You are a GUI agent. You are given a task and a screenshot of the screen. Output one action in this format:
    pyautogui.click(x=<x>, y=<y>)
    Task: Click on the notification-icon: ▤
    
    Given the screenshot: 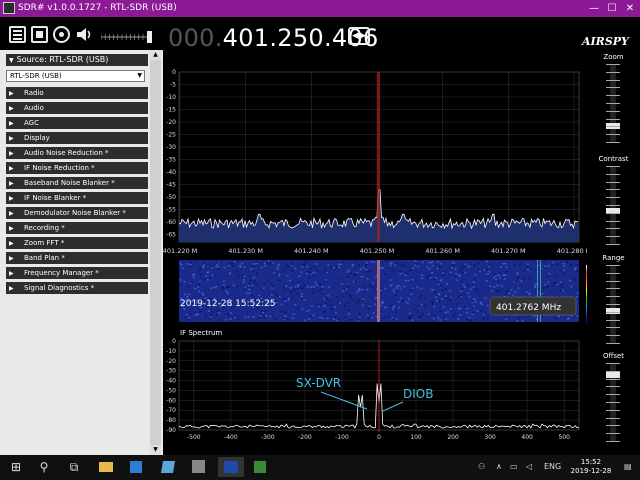 What is the action you would take?
    pyautogui.click(x=628, y=466)
    